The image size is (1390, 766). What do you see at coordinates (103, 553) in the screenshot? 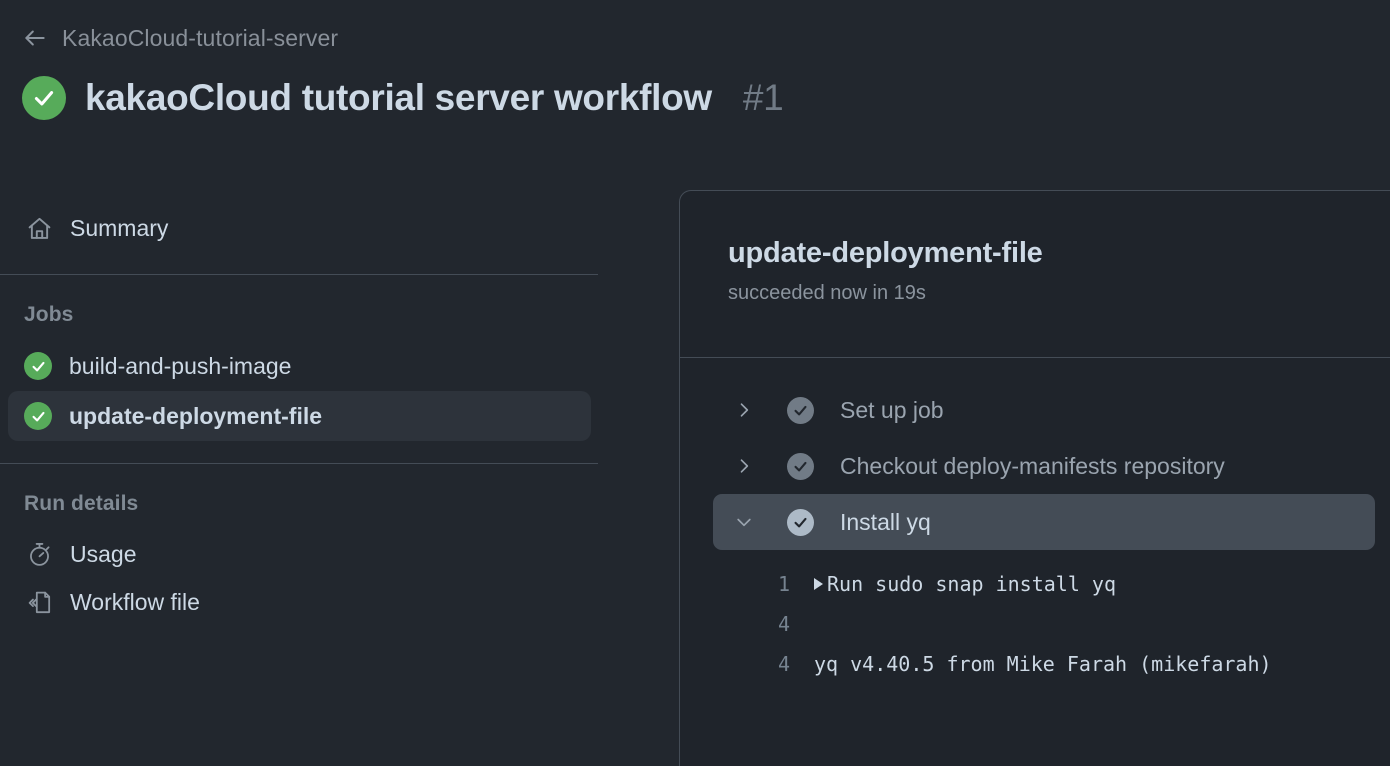
I see `sidebar-item-label: Usage` at bounding box center [103, 553].